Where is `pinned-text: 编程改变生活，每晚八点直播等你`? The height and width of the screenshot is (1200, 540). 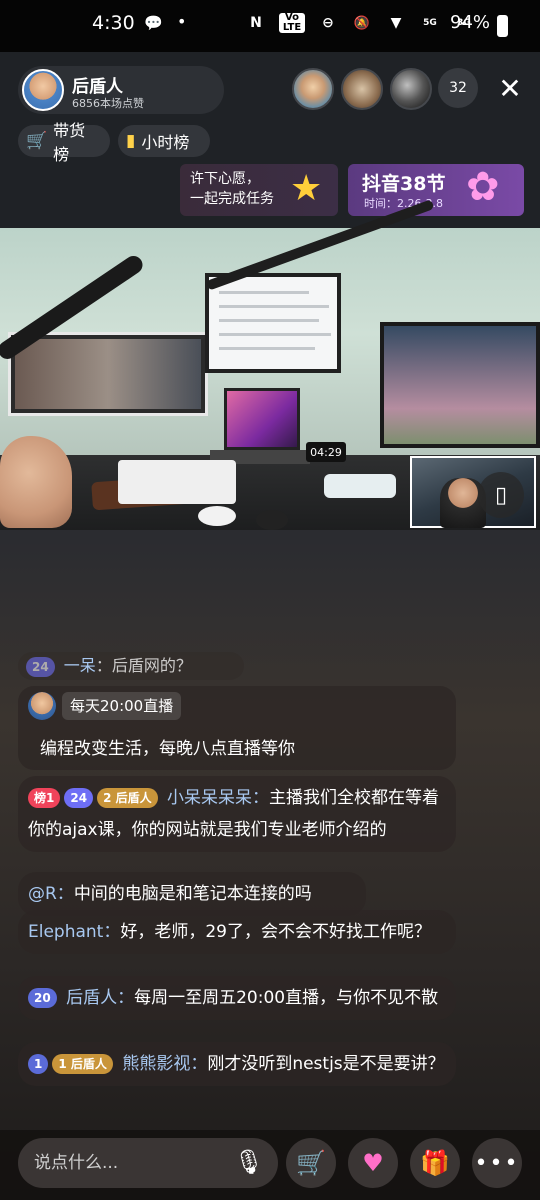
pinned-text: 编程改变生活，每晚八点直播等你 is located at coordinates (167, 749).